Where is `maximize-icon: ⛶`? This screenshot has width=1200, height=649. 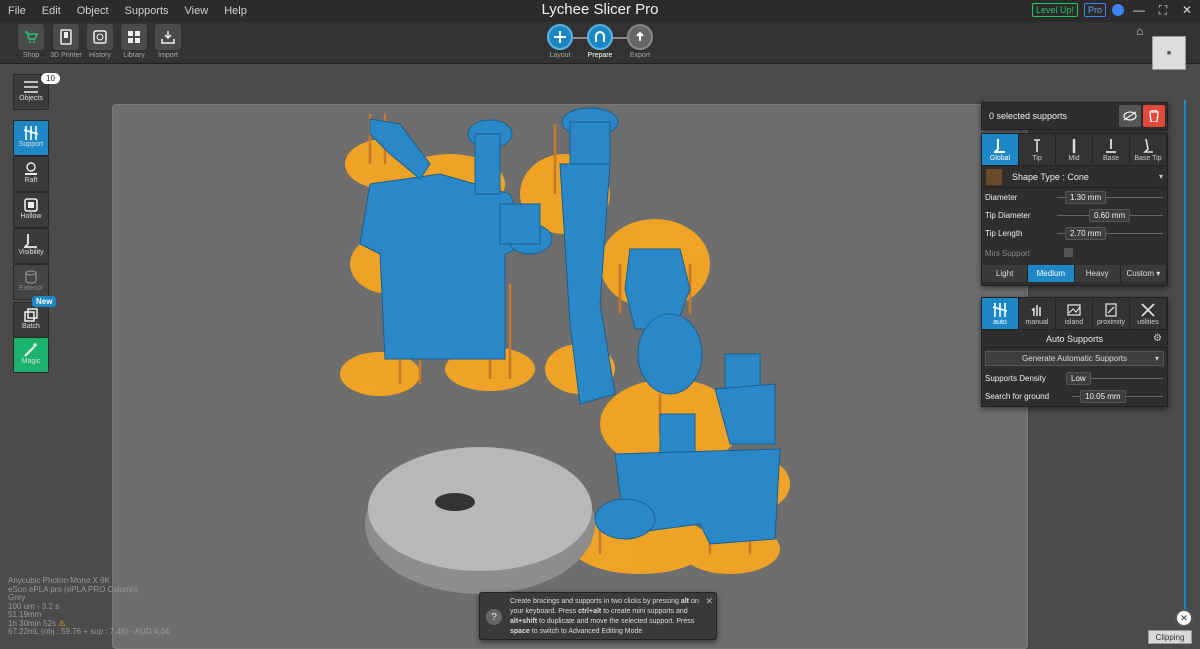 maximize-icon: ⛶ is located at coordinates (1163, 10).